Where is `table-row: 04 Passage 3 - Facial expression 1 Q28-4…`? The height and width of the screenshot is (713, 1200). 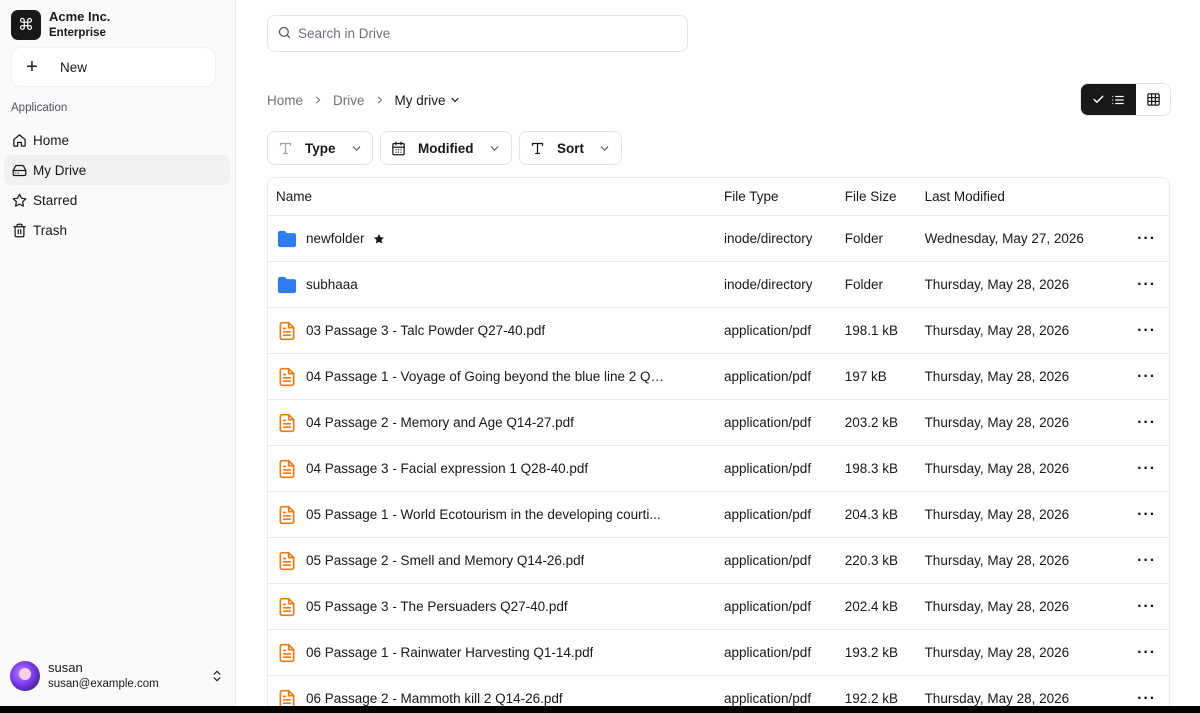
table-row: 04 Passage 3 - Facial expression 1 Q28-4… is located at coordinates (718, 469).